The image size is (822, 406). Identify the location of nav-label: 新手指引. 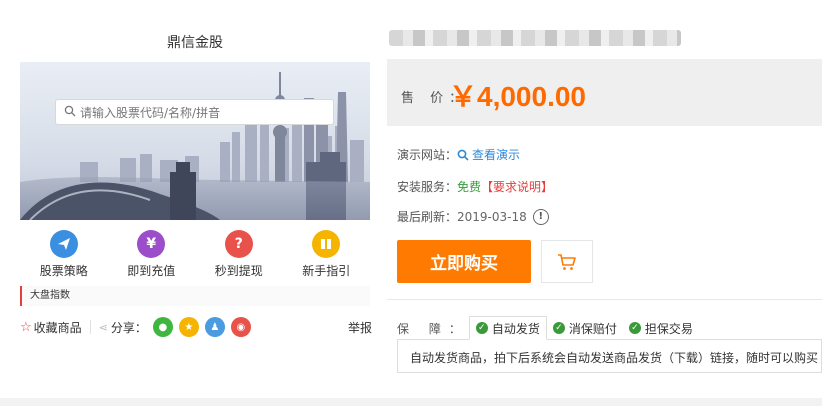
(326, 271).